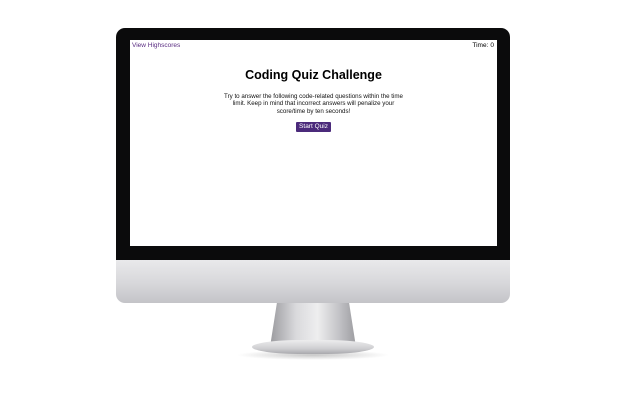 This screenshot has width=626, height=409. What do you see at coordinates (313, 347) in the screenshot?
I see `monitor-stand-foot` at bounding box center [313, 347].